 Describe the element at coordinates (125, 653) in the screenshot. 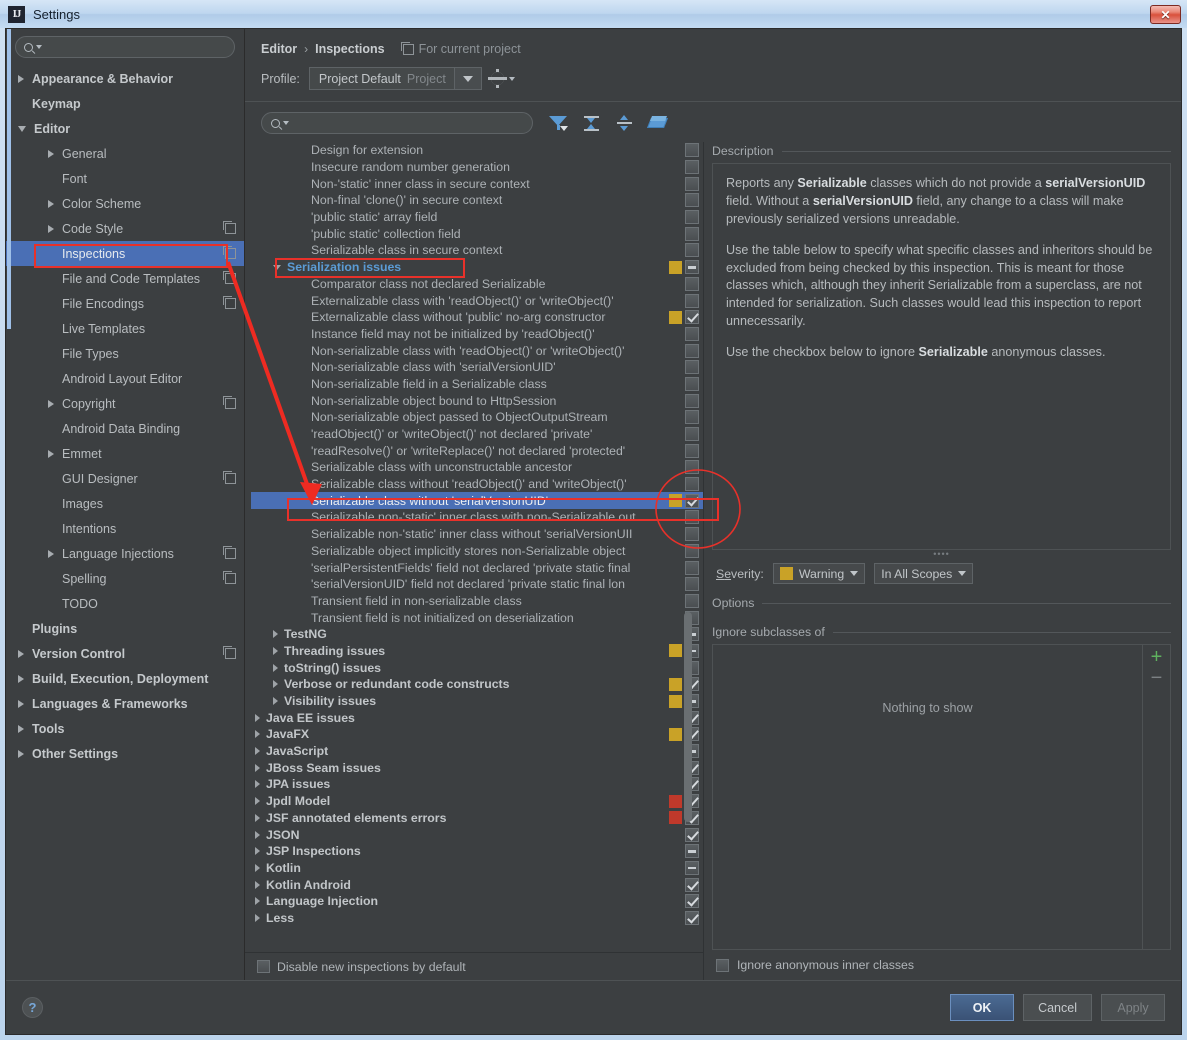

I see `sidebar-item-version-control: Version Control` at that location.